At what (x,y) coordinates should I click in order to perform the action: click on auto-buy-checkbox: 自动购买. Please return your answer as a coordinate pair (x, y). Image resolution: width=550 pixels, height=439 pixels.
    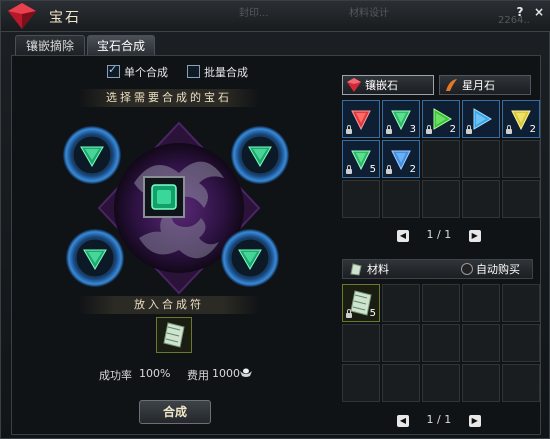
    Looking at the image, I should click on (490, 270).